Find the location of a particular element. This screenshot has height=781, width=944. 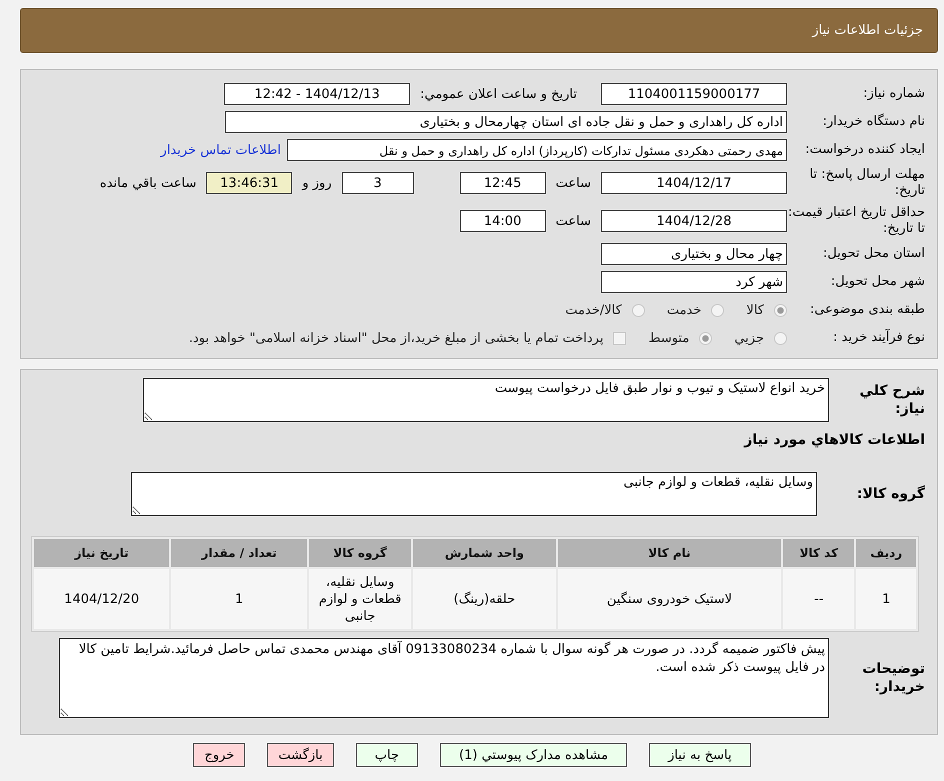

table-cell: وسایل نقلیه، قطعات و لوازم جانبی is located at coordinates (360, 599).